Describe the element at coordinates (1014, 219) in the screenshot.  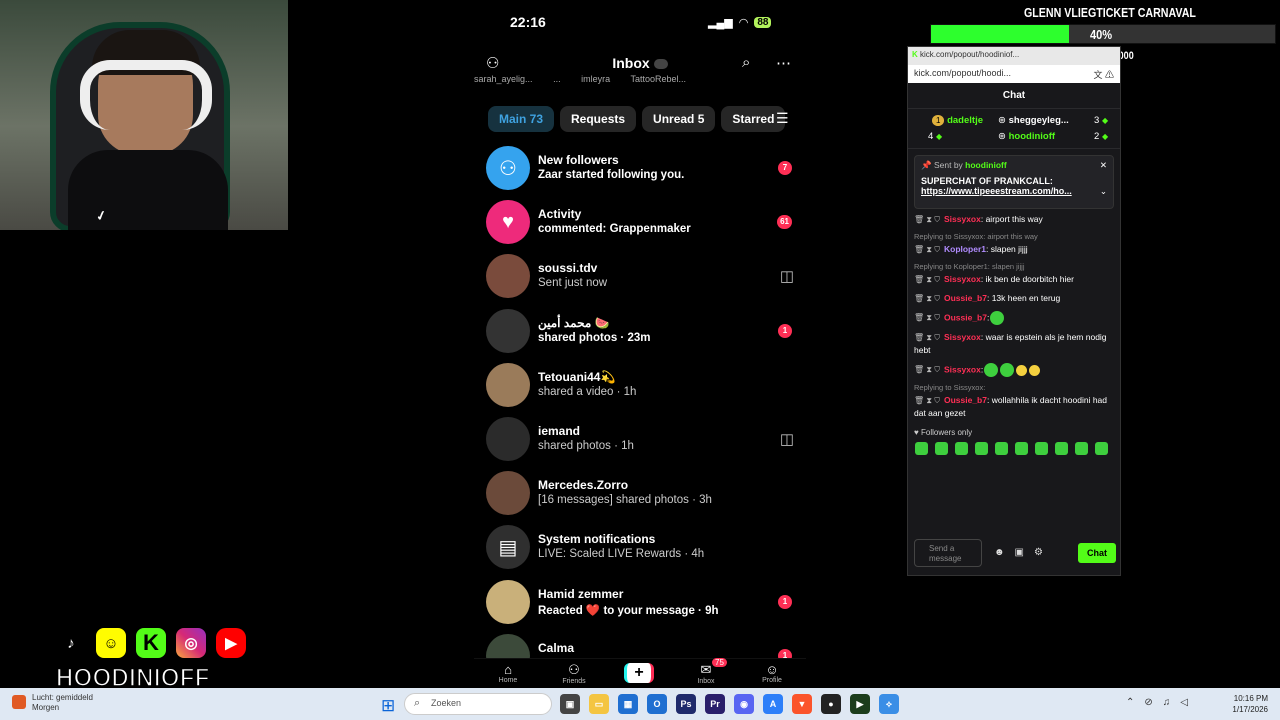
I see `chat-message: 🗑 ⧗ ⛉ Sissyxox: airport this way` at that location.